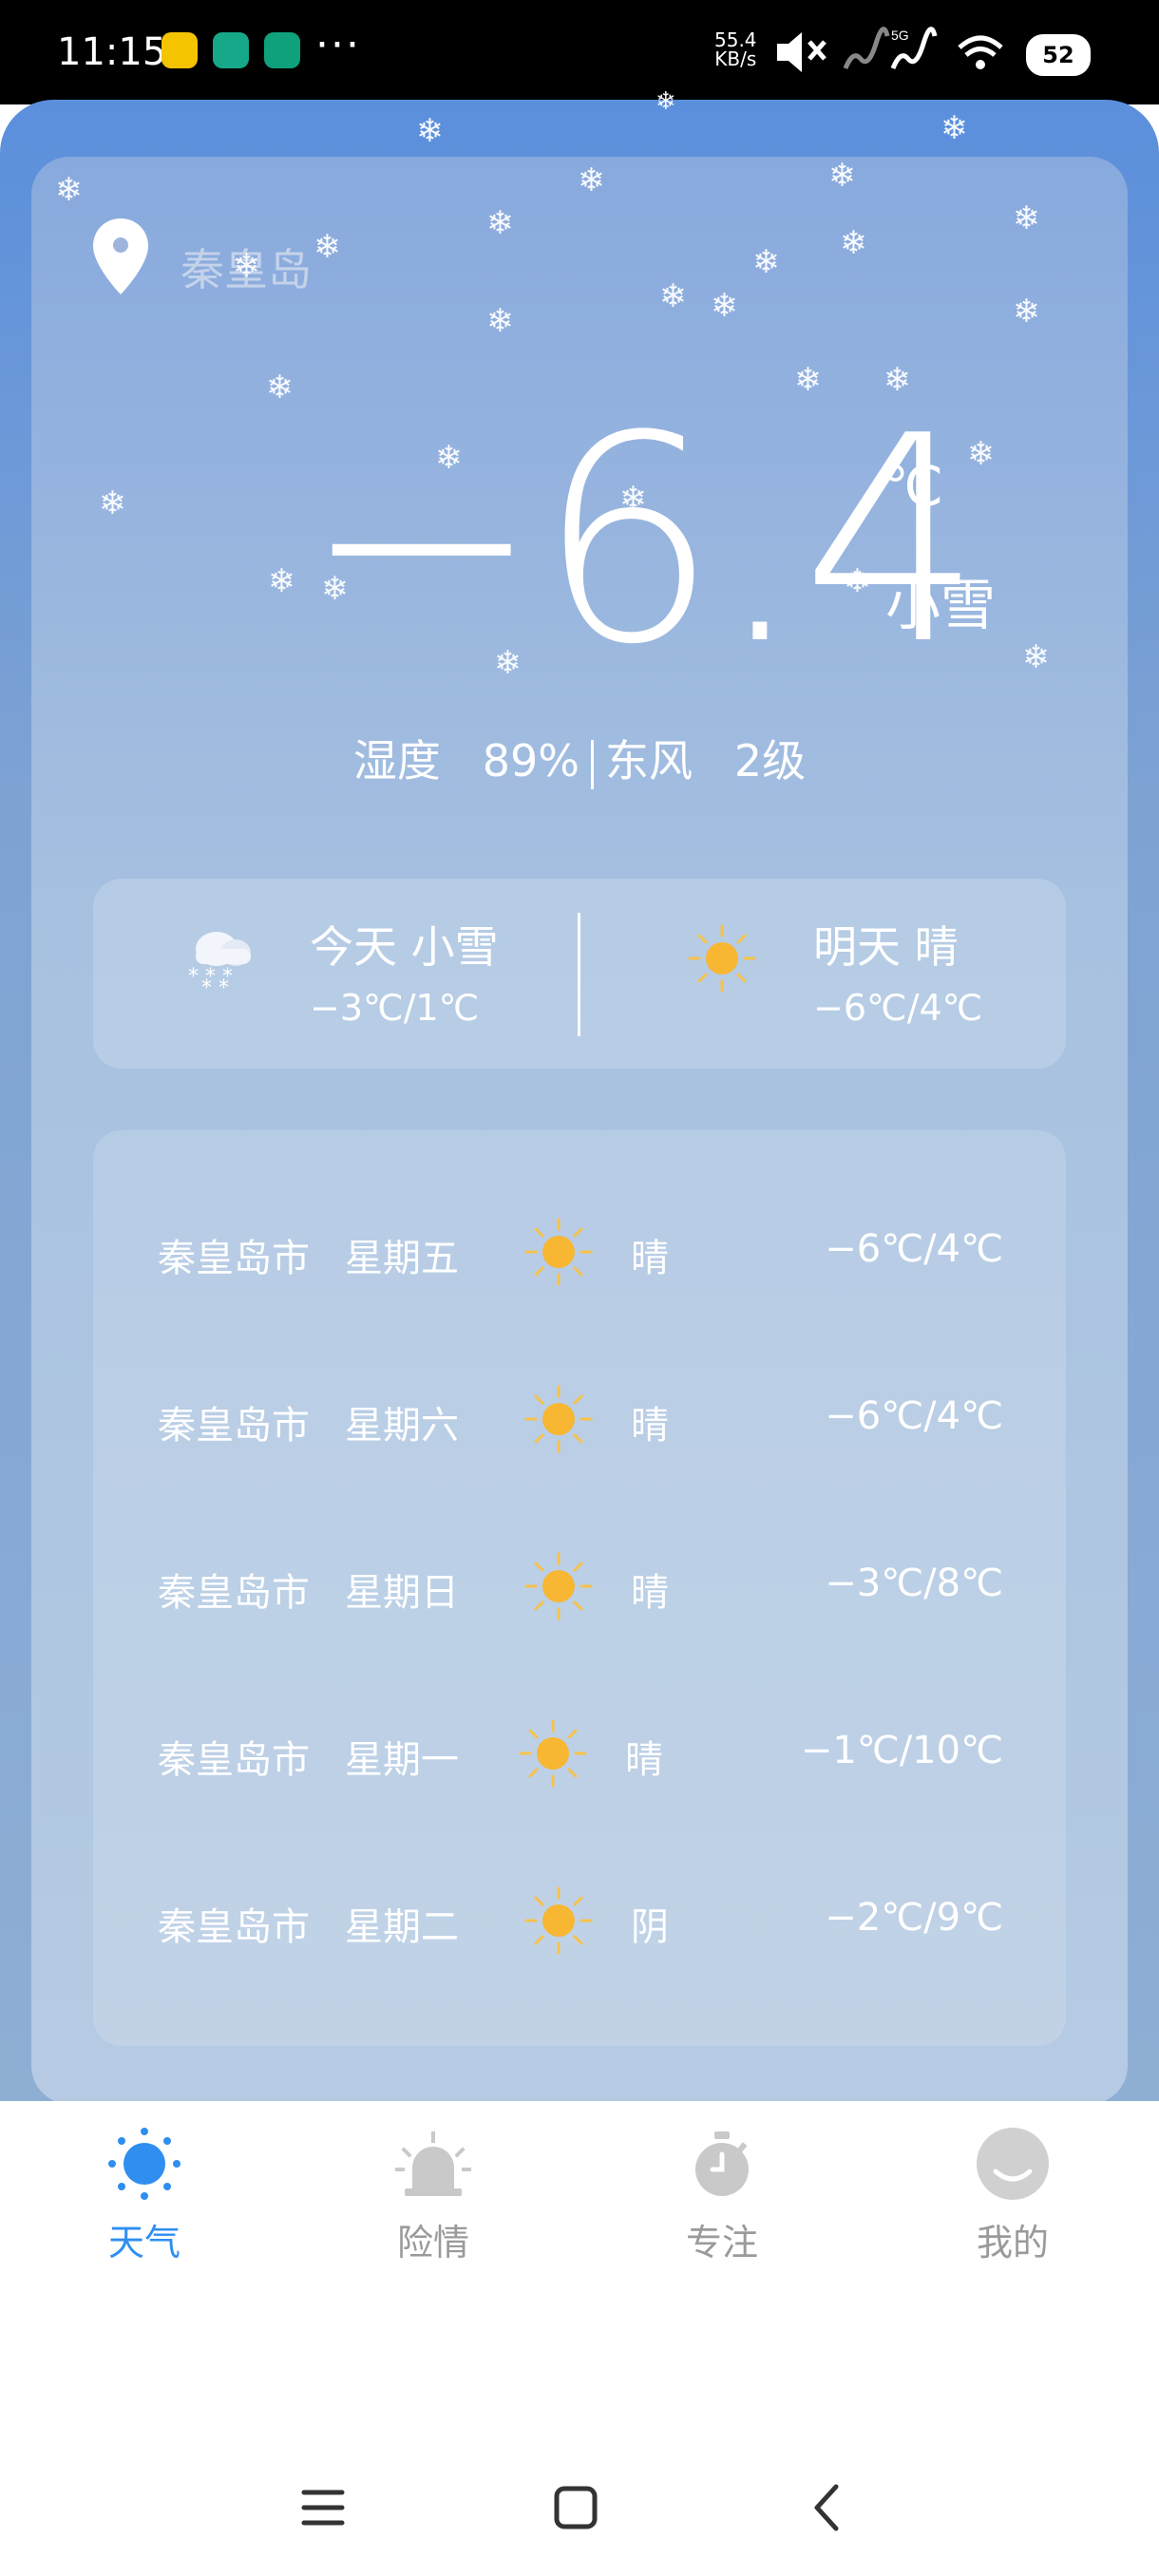  I want to click on battery-indicator: 52, so click(1058, 55).